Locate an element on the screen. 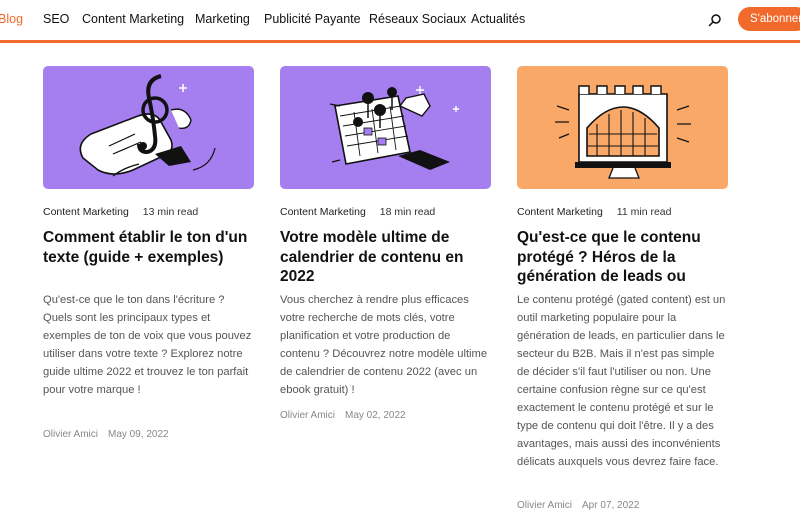  article-meta: Content Marketing 18 min read is located at coordinates (357, 212).